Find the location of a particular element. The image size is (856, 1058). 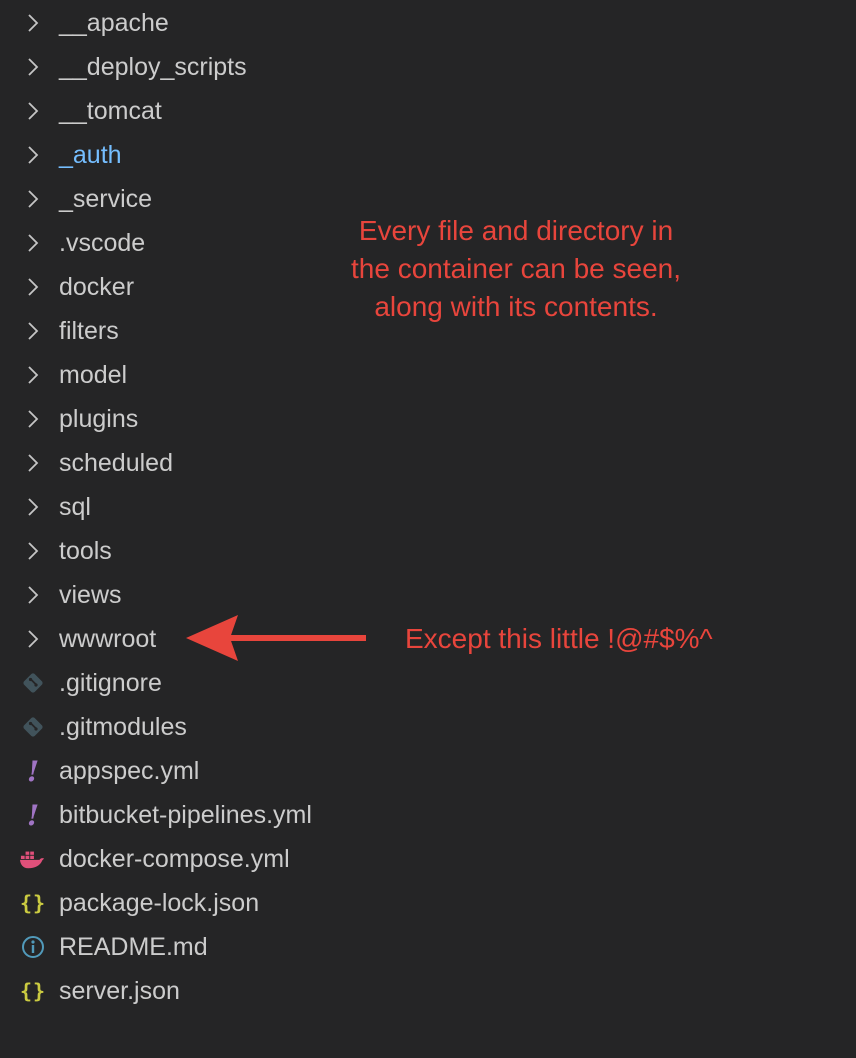

tree-folder-scheduled: scheduled is located at coordinates (220, 463).